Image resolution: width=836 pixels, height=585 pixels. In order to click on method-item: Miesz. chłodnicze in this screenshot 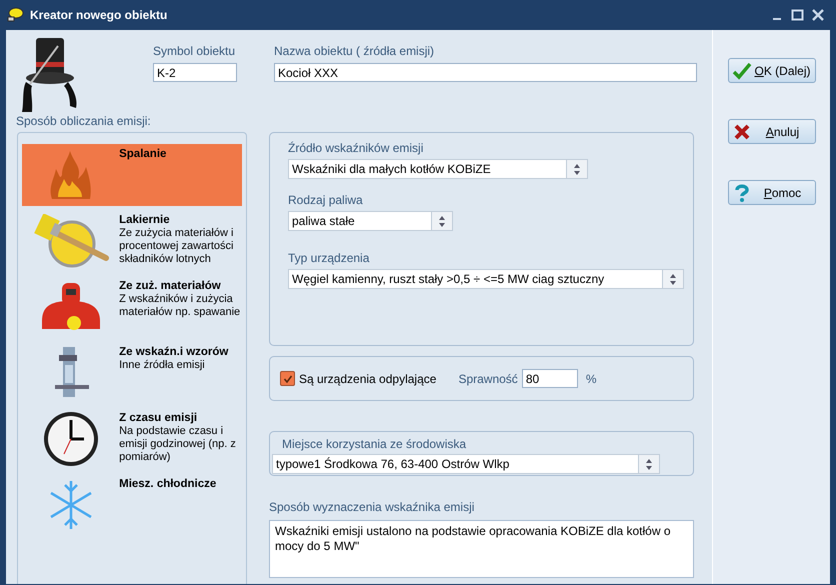, I will do `click(132, 505)`.